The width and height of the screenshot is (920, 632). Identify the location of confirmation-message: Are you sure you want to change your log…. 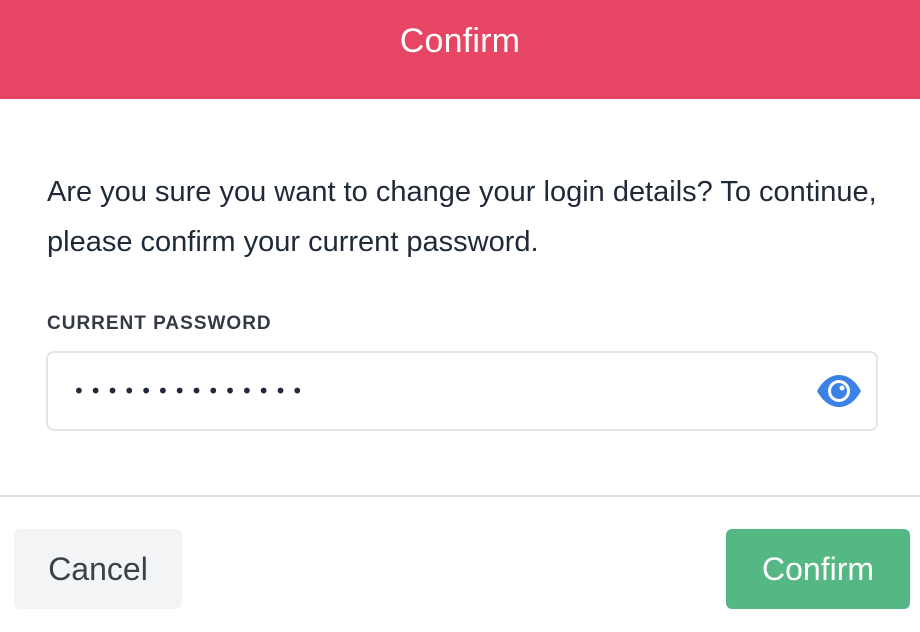
(462, 217).